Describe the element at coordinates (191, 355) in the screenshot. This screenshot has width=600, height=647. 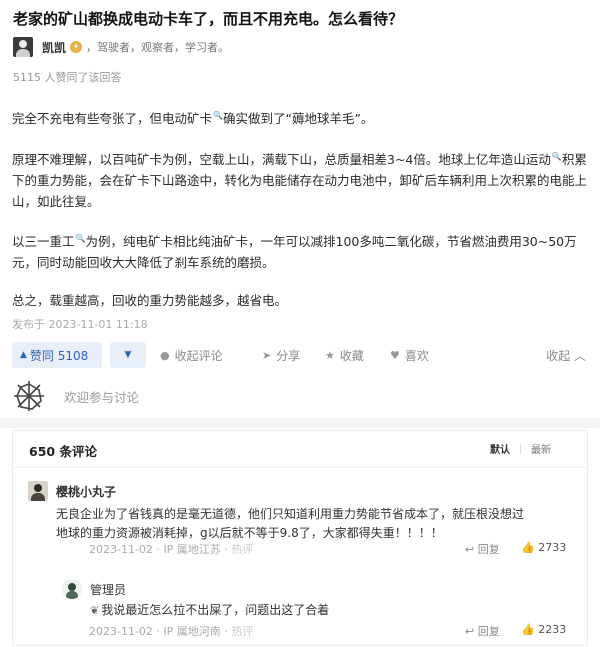
I see `comment-toggle-button: ● 收起评论` at that location.